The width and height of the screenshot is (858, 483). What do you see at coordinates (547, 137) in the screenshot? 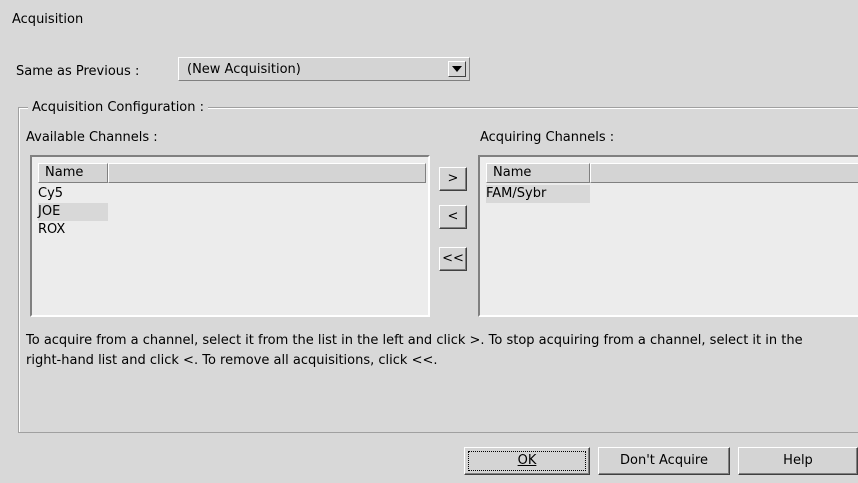
I see `acquiring-channels-label: Acquiring Channels :` at bounding box center [547, 137].